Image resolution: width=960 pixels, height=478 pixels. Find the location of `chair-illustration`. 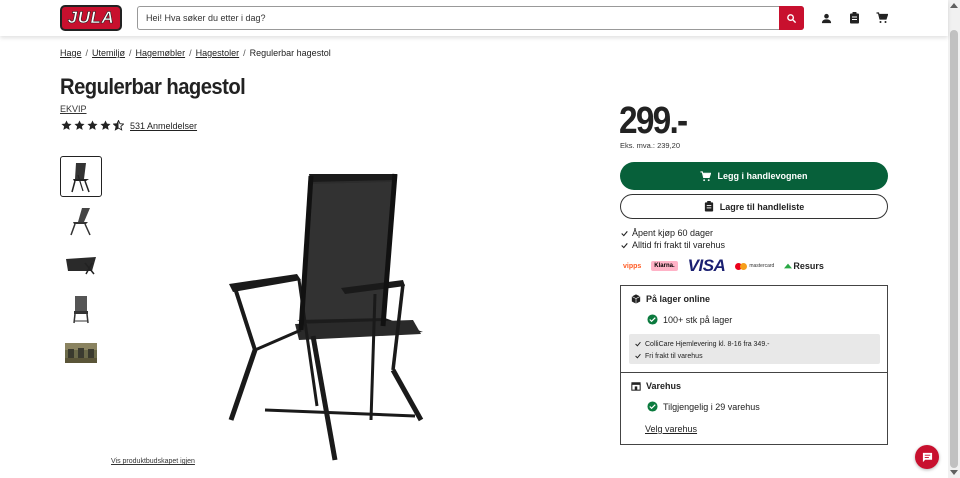

chair-illustration is located at coordinates (326, 317).